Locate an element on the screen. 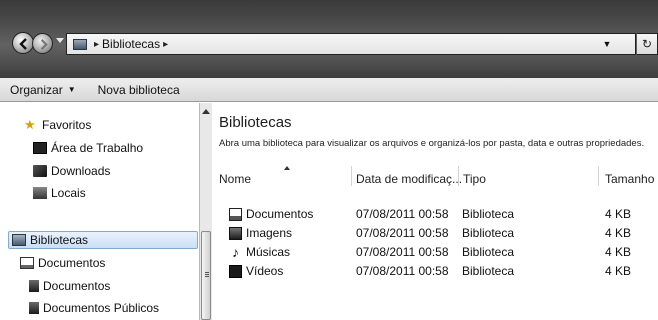 This screenshot has height=320, width=658. nav-libraries: Bibliotecas is located at coordinates (50, 240).